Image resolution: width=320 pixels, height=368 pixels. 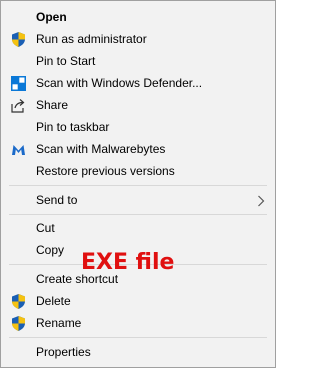 I want to click on windows-defender-icon, so click(x=18, y=83).